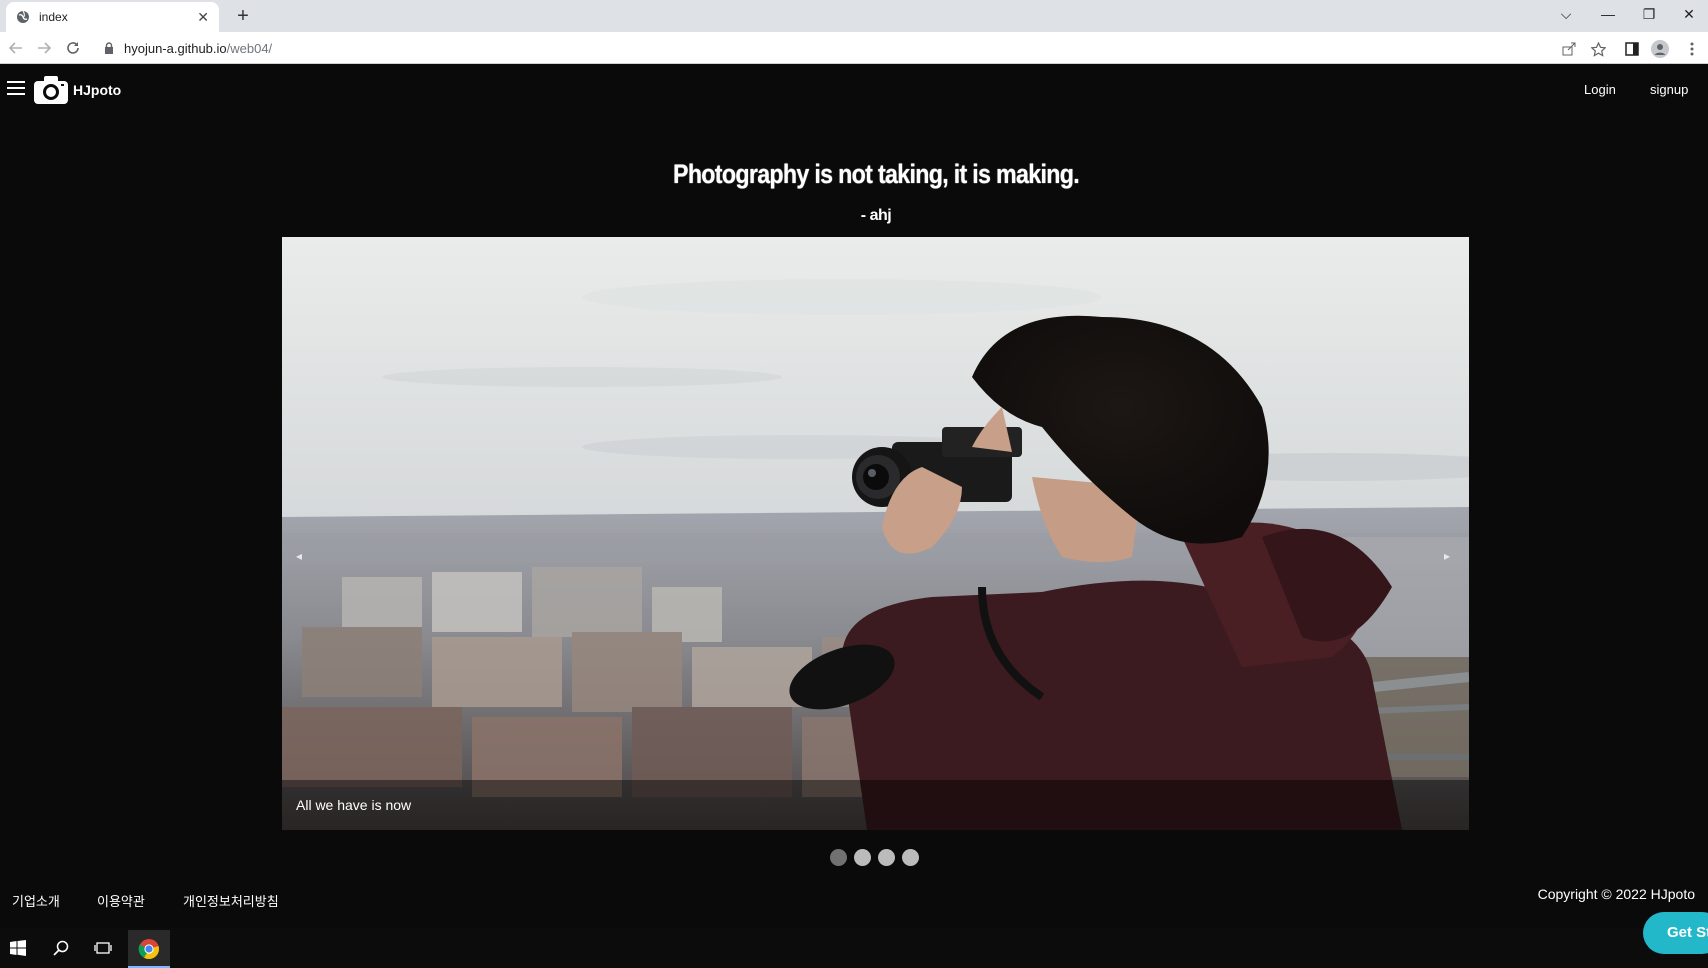 The height and width of the screenshot is (968, 1708). I want to click on lock-icon, so click(109, 48).